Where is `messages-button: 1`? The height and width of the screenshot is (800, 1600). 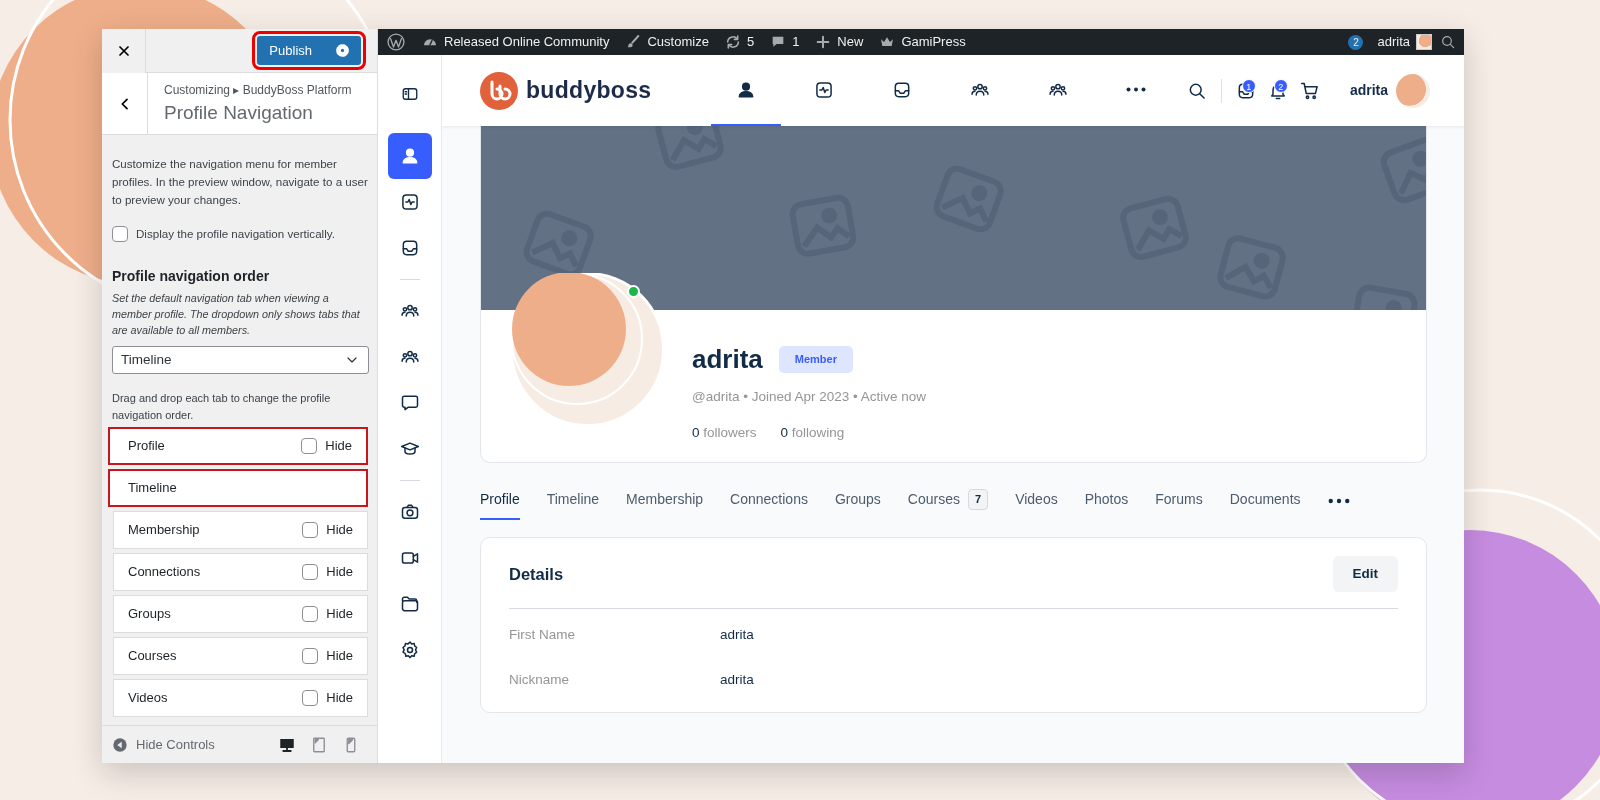 messages-button: 1 is located at coordinates (1245, 90).